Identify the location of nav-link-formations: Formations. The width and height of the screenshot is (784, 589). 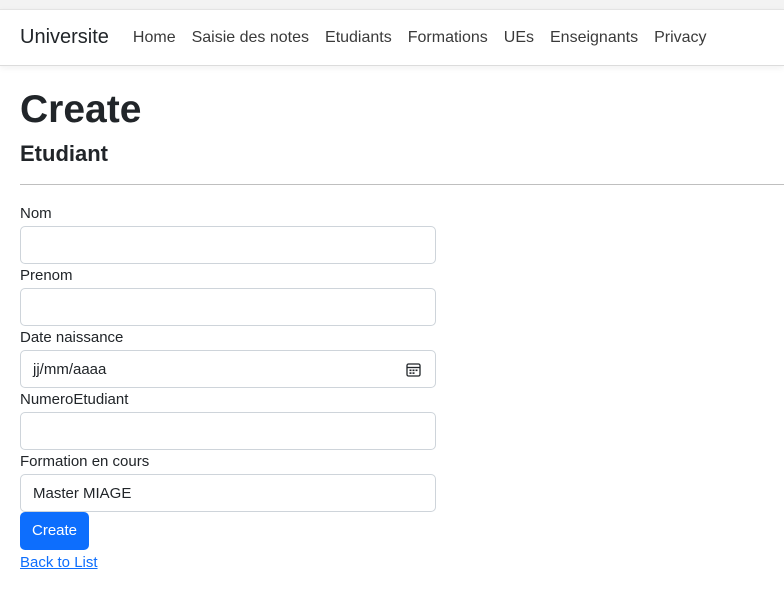
(448, 38).